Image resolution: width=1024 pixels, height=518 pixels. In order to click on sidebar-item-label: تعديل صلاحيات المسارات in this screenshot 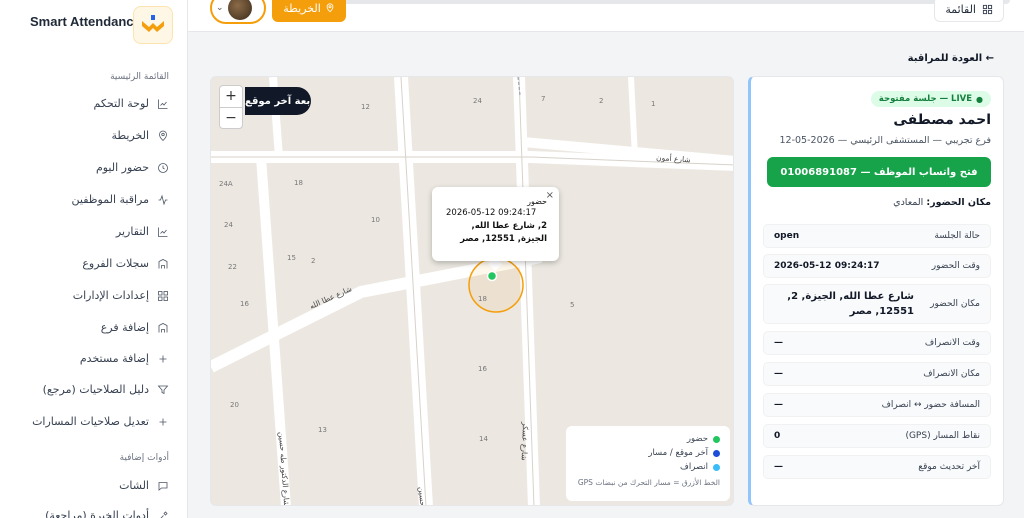, I will do `click(90, 421)`.